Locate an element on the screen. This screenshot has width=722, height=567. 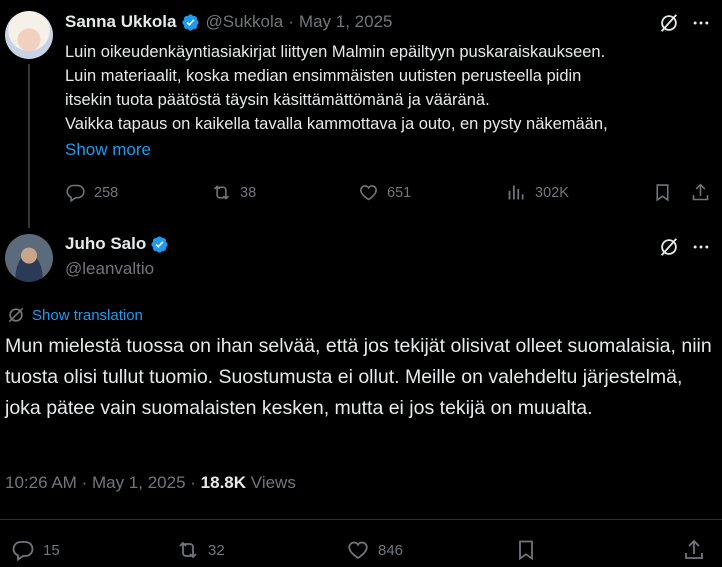
post1-header: Sanna Ukkola @Sukkola · May 1, 2025 is located at coordinates (228, 22).